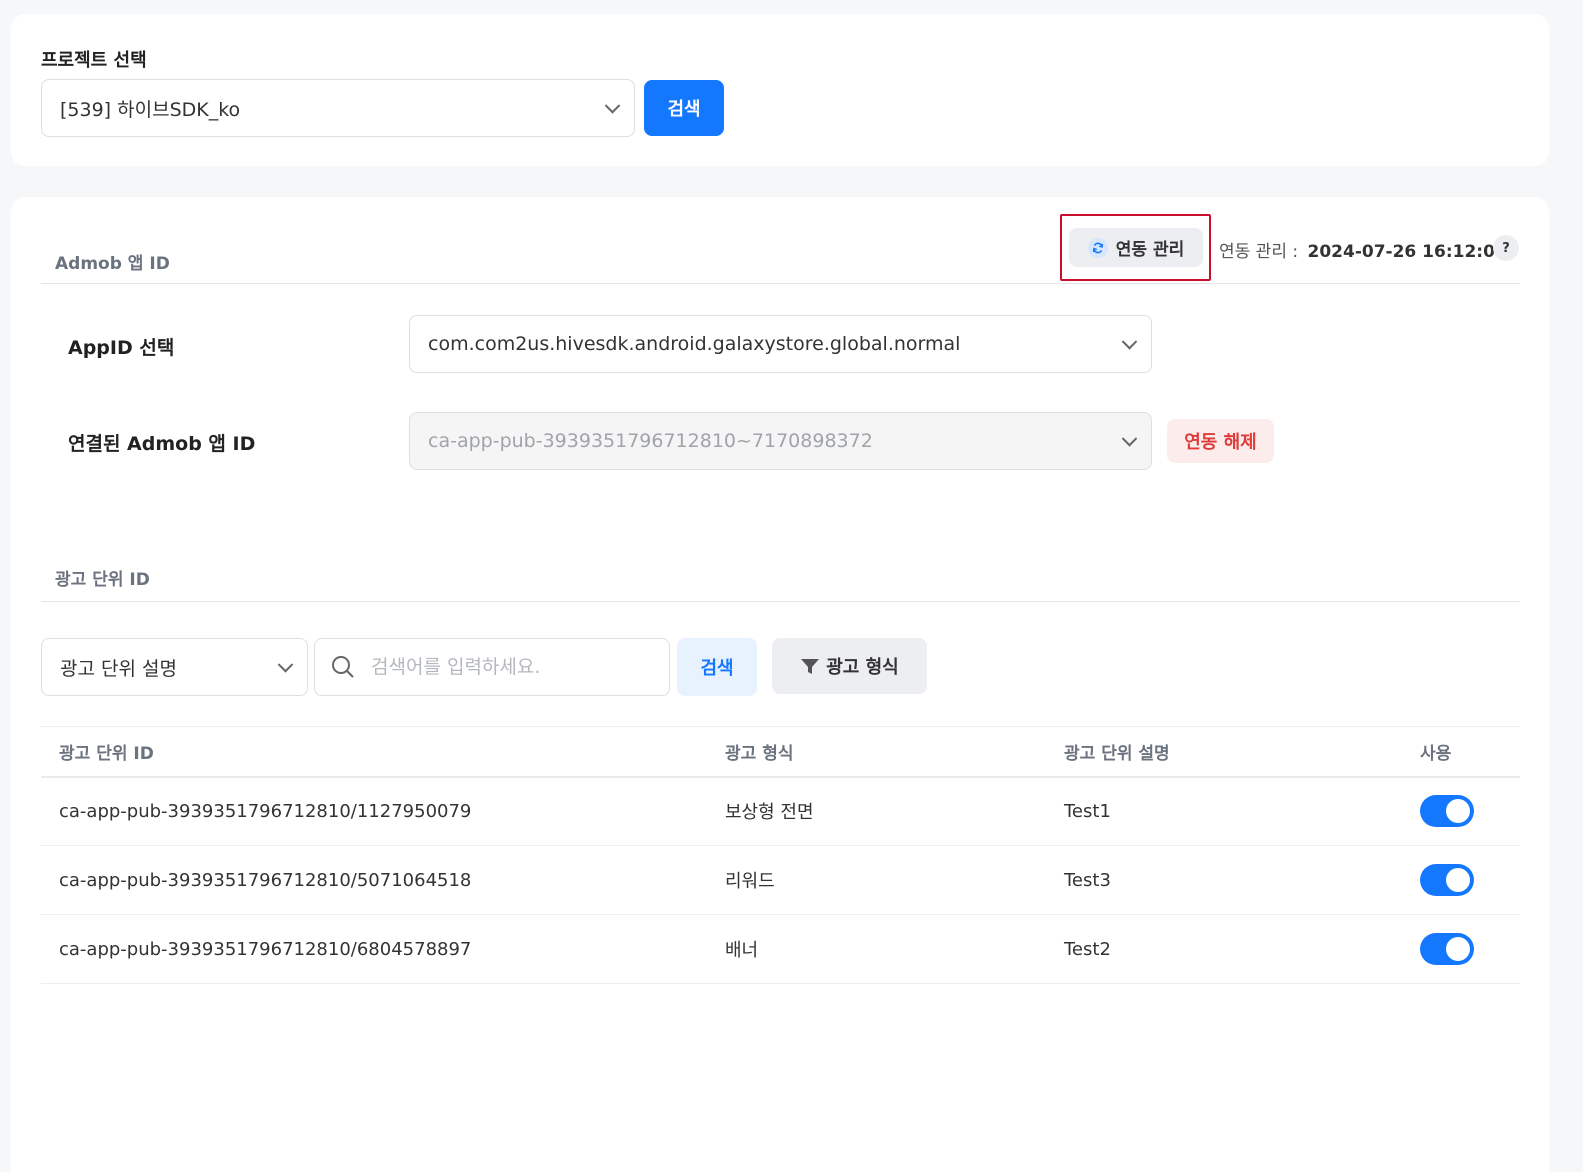 The image size is (1583, 1172). I want to click on adunit-filter-select: 광고 단위 설명, so click(174, 667).